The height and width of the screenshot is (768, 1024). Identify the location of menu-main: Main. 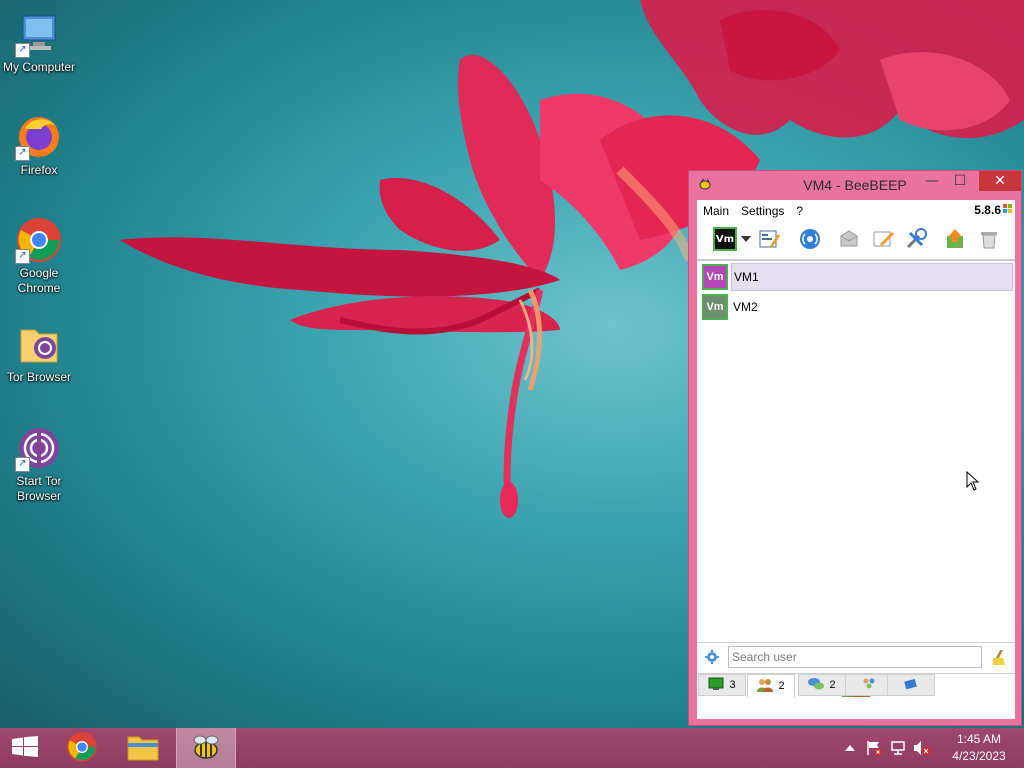
(716, 211).